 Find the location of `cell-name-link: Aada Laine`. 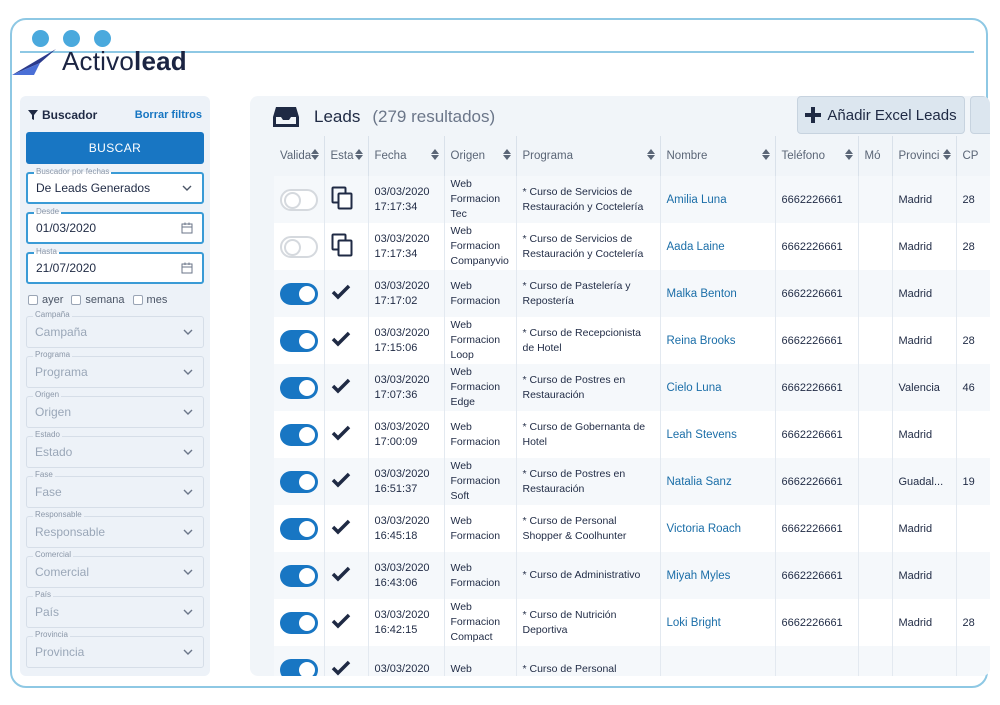

cell-name-link: Aada Laine is located at coordinates (718, 246).